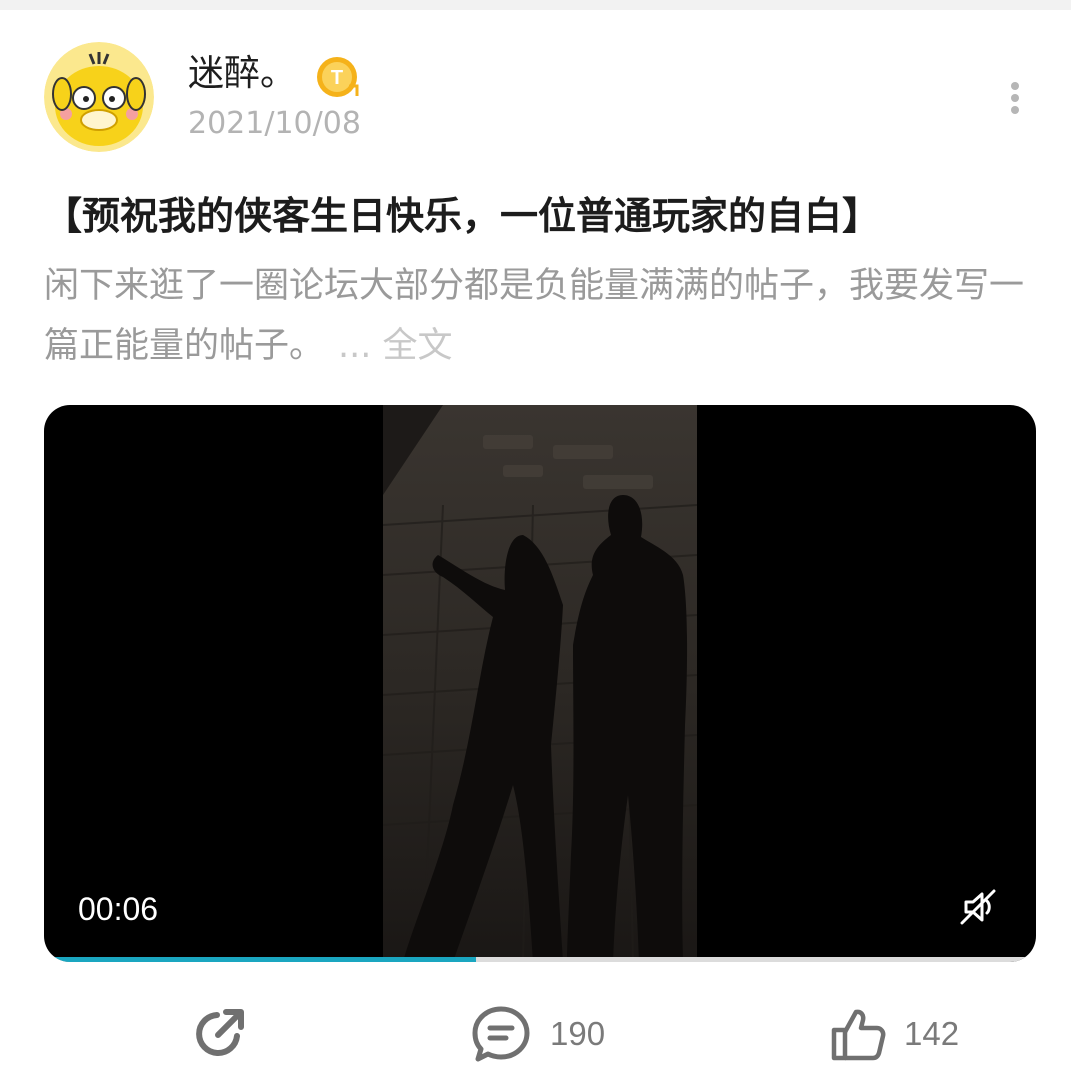 Image resolution: width=1071 pixels, height=1091 pixels. Describe the element at coordinates (99, 97) in the screenshot. I see `avatar` at that location.